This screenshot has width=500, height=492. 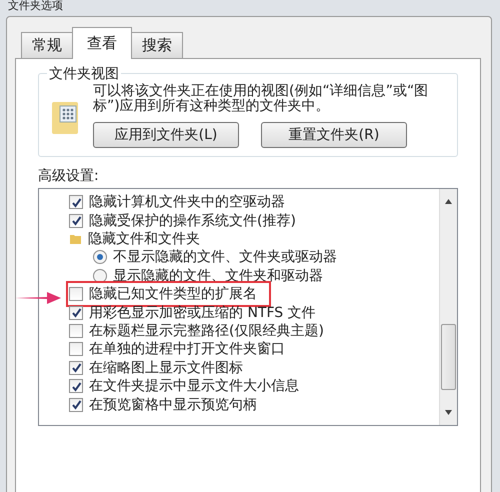 What do you see at coordinates (202, 313) in the screenshot?
I see `setting-label: 用彩色显示加密或压缩的 NTFS 文件` at bounding box center [202, 313].